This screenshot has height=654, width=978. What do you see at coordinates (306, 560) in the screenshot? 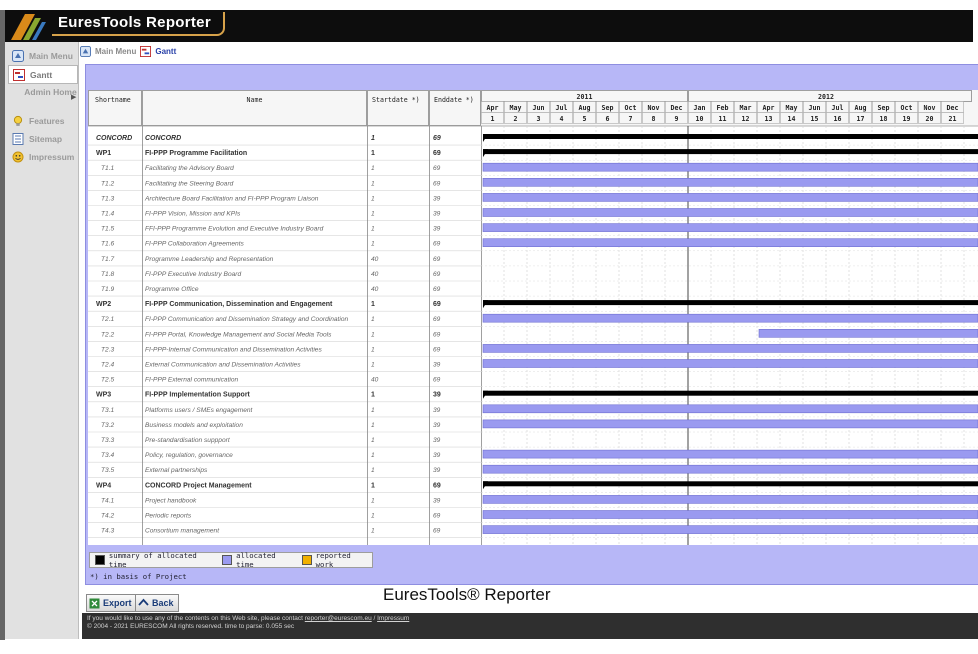
I see `legend-reported-swatch` at bounding box center [306, 560].